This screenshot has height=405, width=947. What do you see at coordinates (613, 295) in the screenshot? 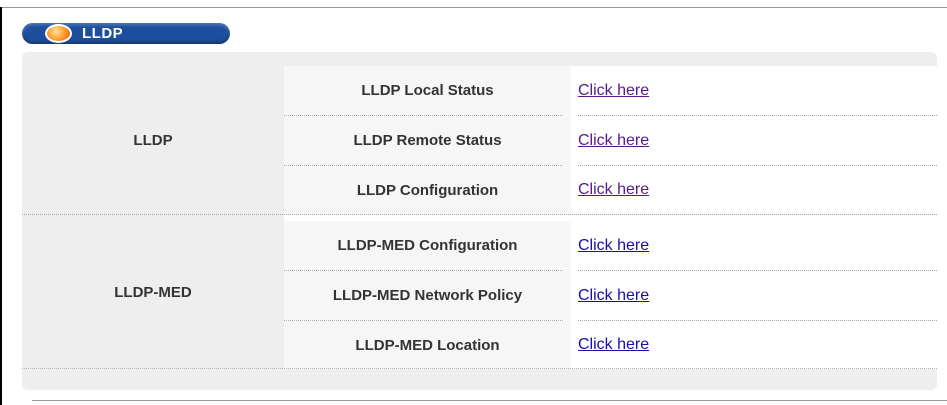
I see `lldp-med-network-policy-link: Click here` at bounding box center [613, 295].